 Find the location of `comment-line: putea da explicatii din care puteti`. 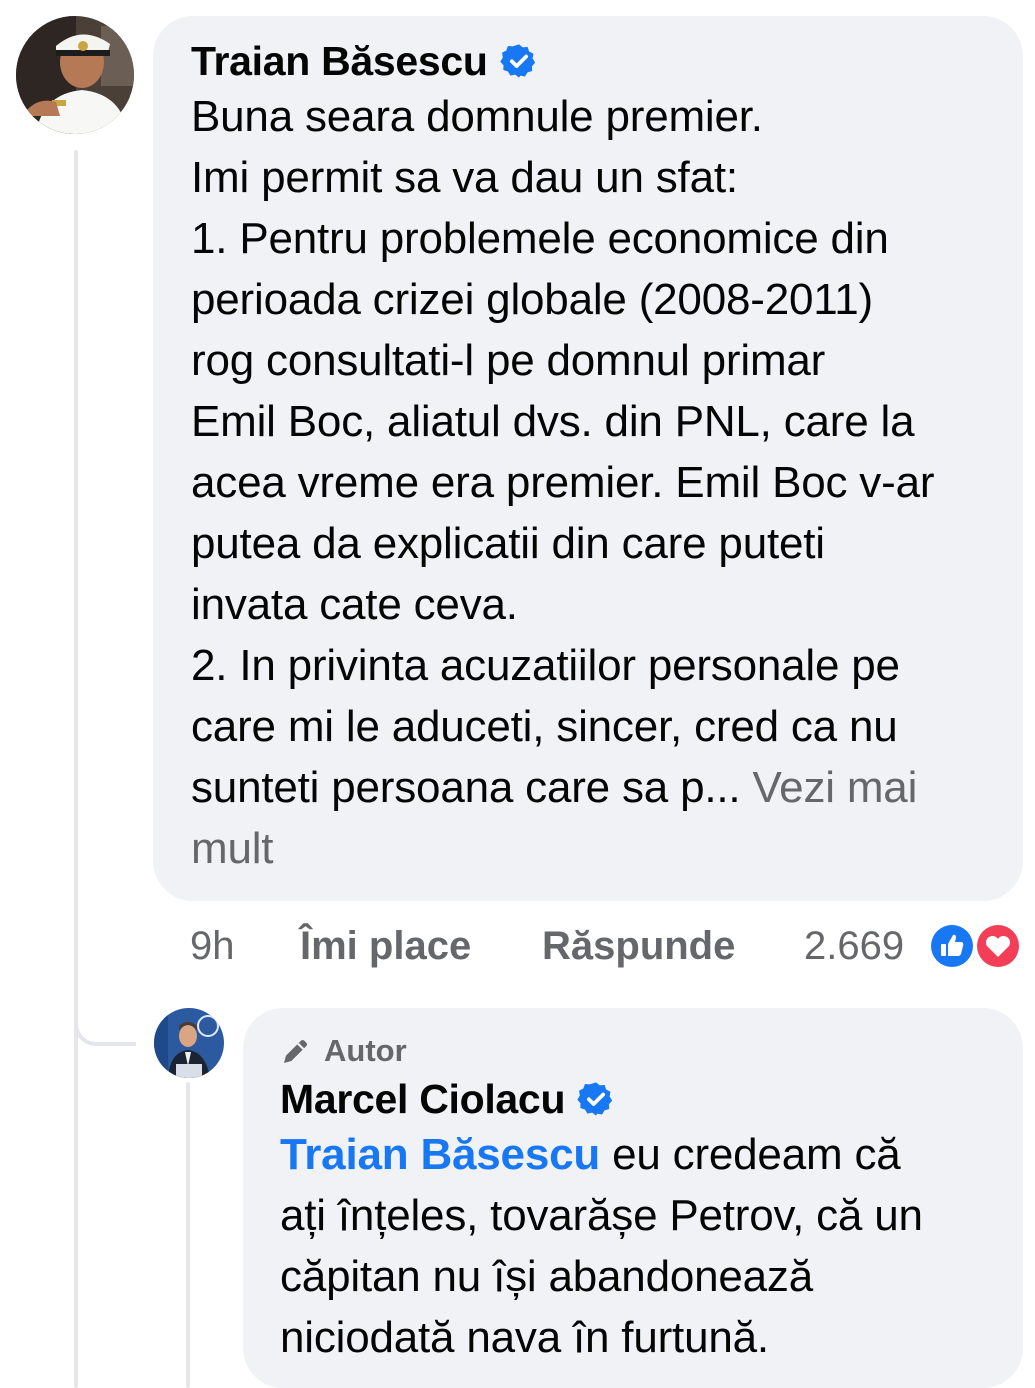

comment-line: putea da explicatii din care puteti is located at coordinates (508, 543).